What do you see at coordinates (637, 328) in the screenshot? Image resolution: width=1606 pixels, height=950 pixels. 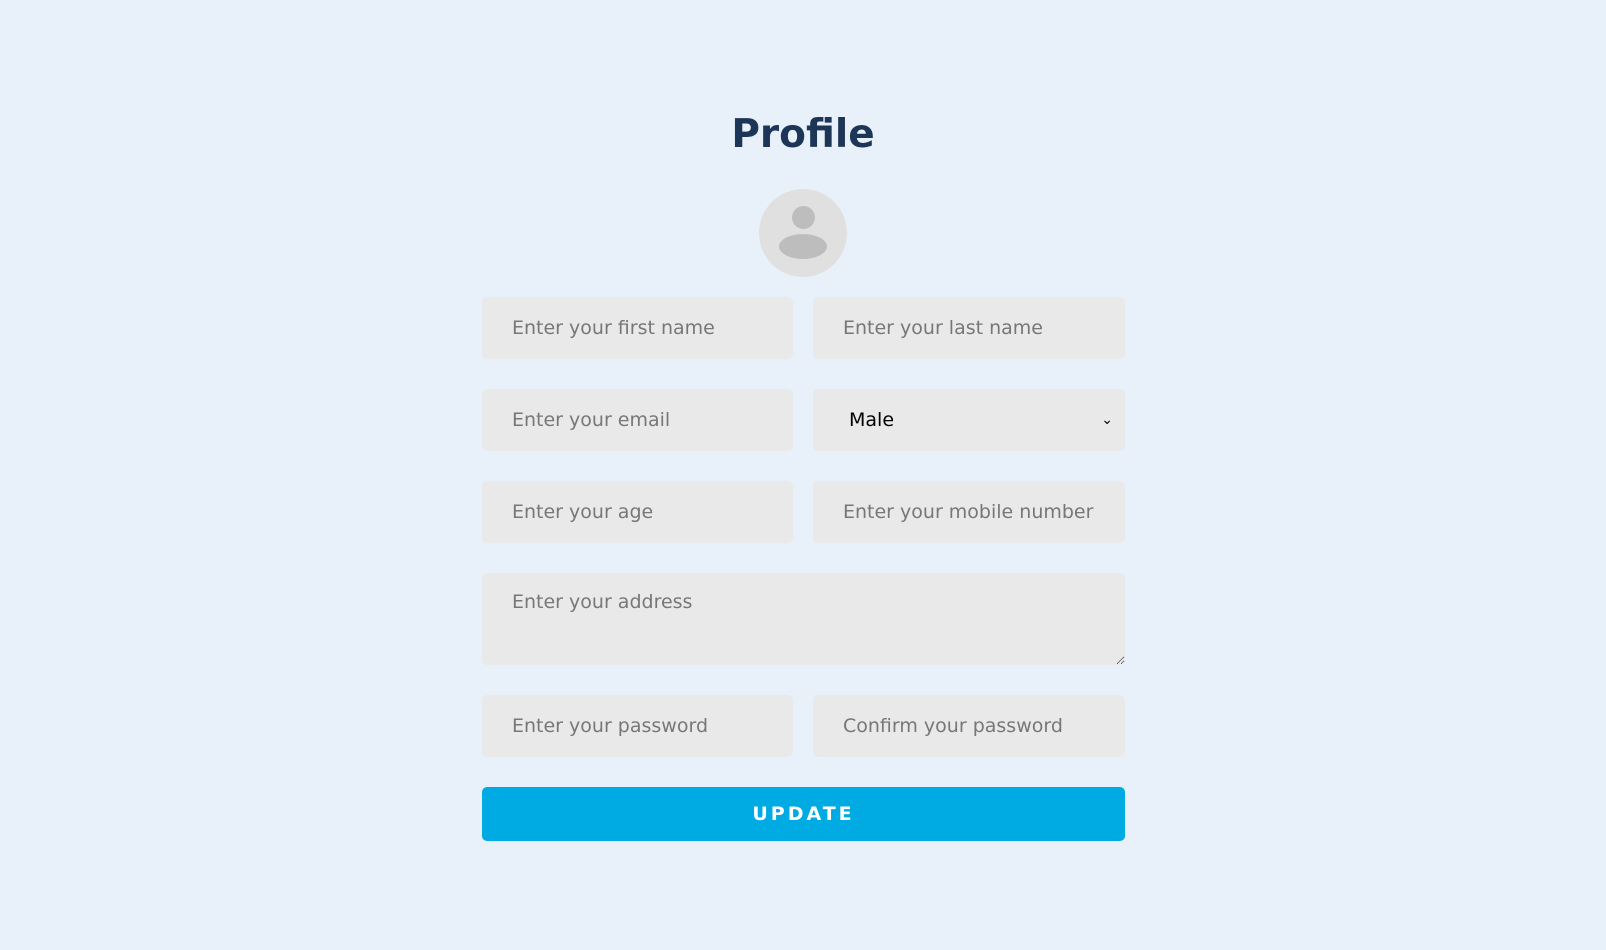 I see `first-name-input` at bounding box center [637, 328].